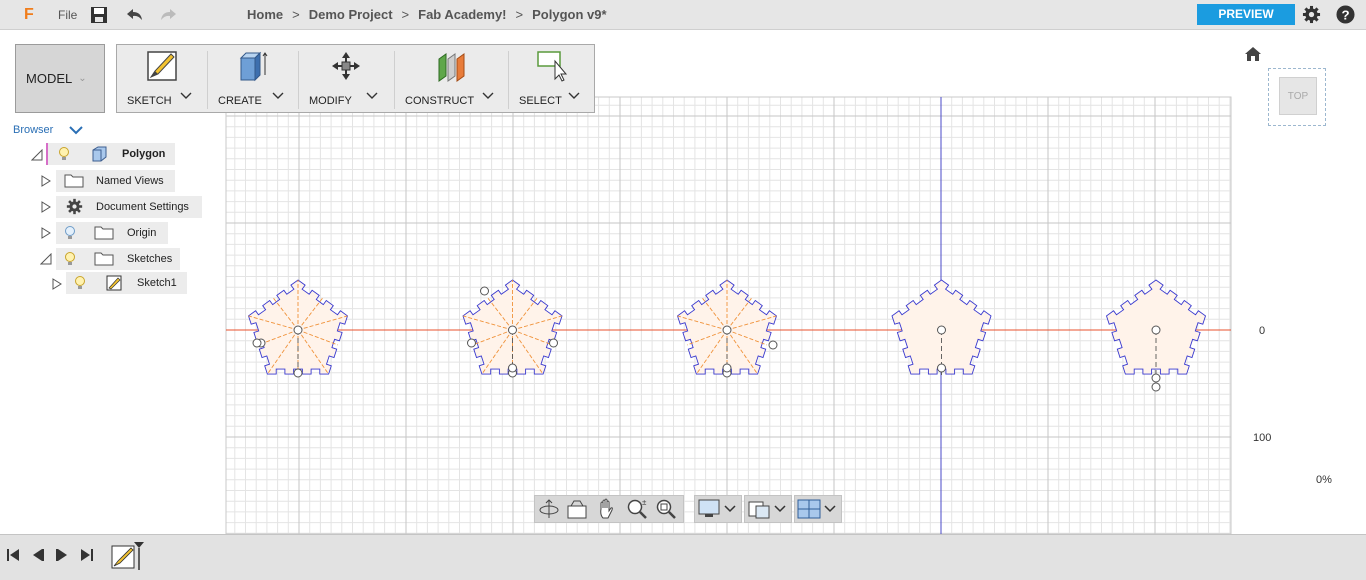 The width and height of the screenshot is (1366, 580). What do you see at coordinates (549, 509) in the screenshot?
I see `orbit-icon` at bounding box center [549, 509].